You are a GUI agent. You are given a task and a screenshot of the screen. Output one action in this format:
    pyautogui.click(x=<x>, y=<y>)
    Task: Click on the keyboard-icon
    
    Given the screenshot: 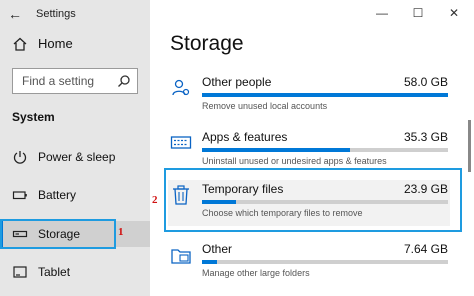 What is the action you would take?
    pyautogui.click(x=181, y=142)
    